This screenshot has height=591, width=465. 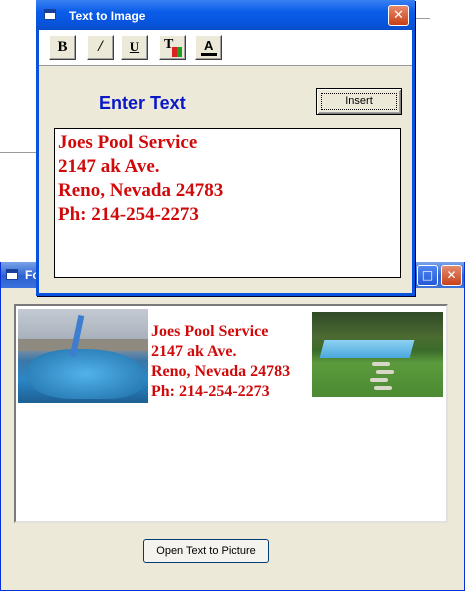 I want to click on pool-photo-left, so click(x=83, y=356).